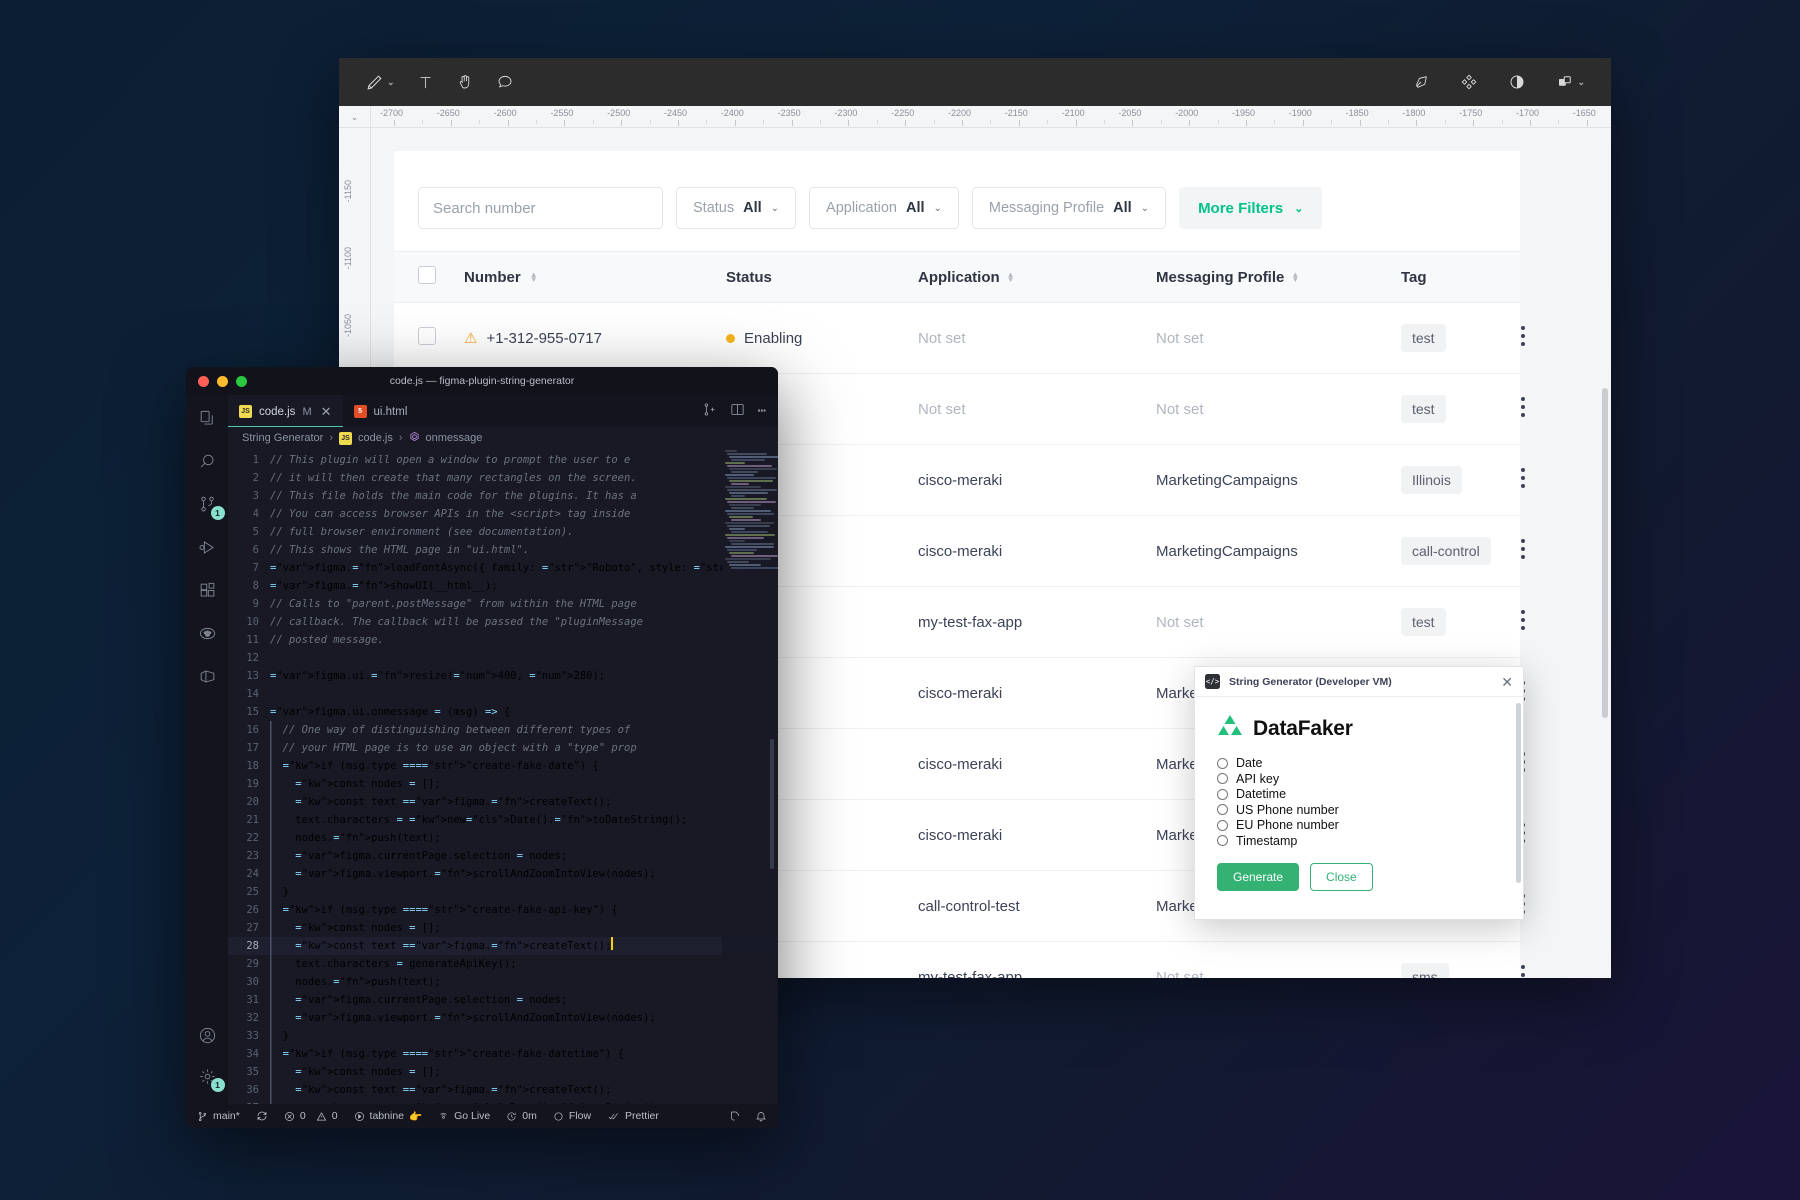 This screenshot has height=1200, width=1800. I want to click on pen-nib-icon, so click(1421, 82).